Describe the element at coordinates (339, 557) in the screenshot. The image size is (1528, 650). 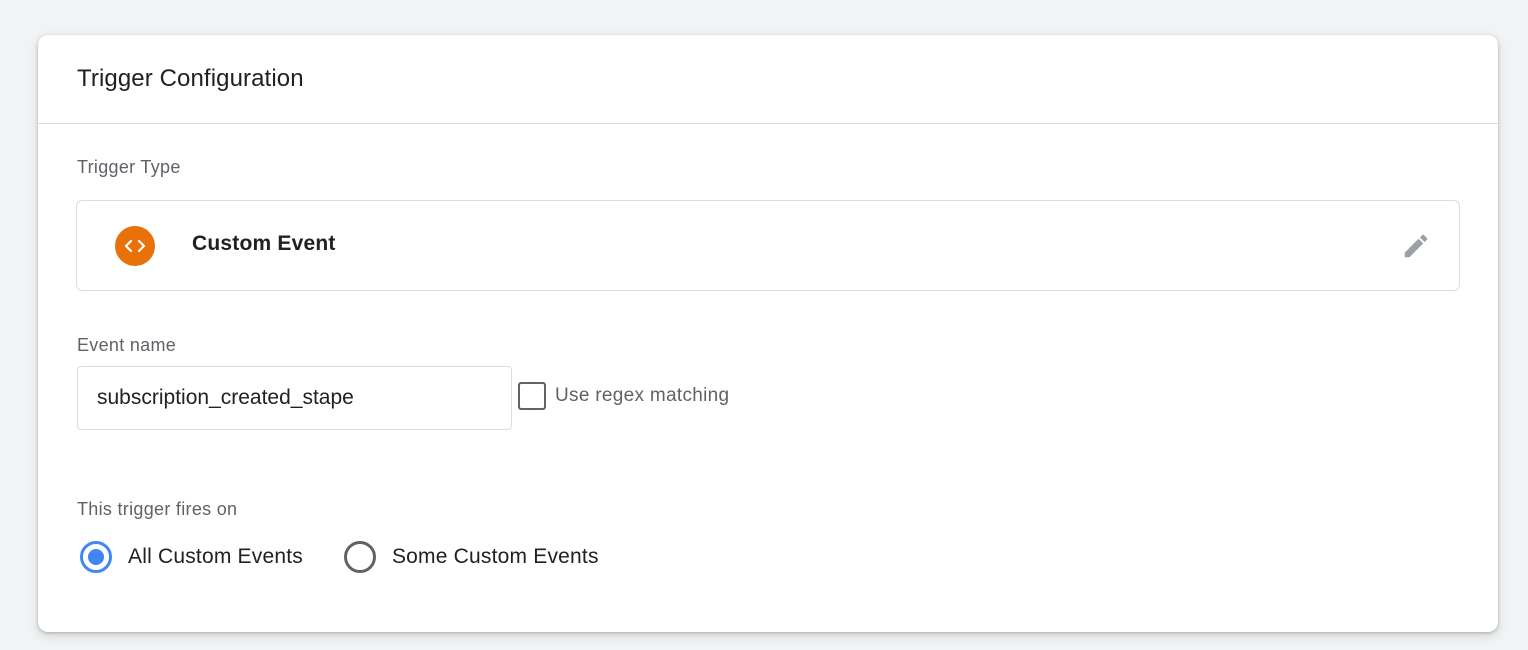
I see `fires-on-radio-group: All Custom Events Some Custom Events` at that location.